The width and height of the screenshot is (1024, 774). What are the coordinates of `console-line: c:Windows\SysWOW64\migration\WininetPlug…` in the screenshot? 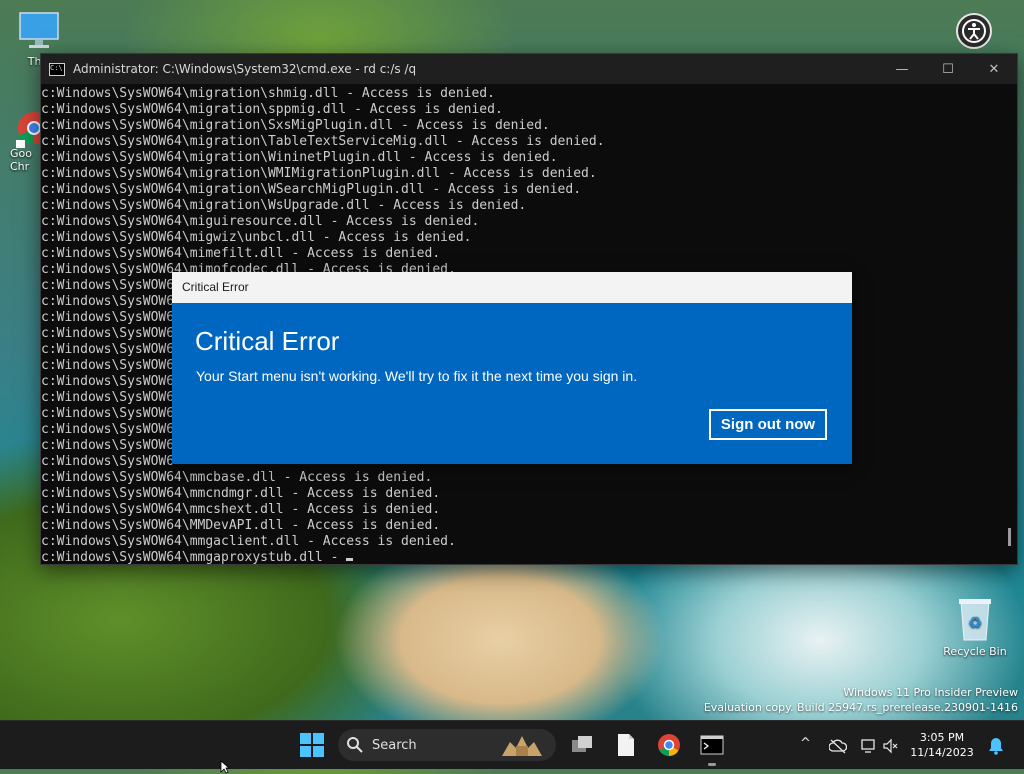 It's located at (299, 157).